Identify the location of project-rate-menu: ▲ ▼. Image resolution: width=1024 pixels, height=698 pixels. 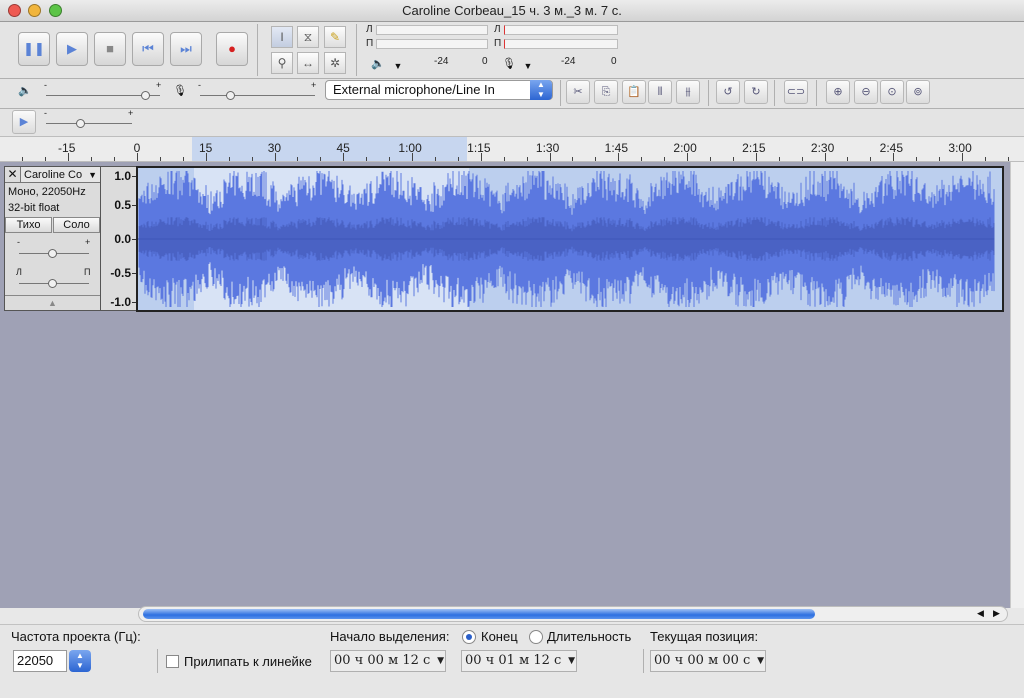
(80, 661).